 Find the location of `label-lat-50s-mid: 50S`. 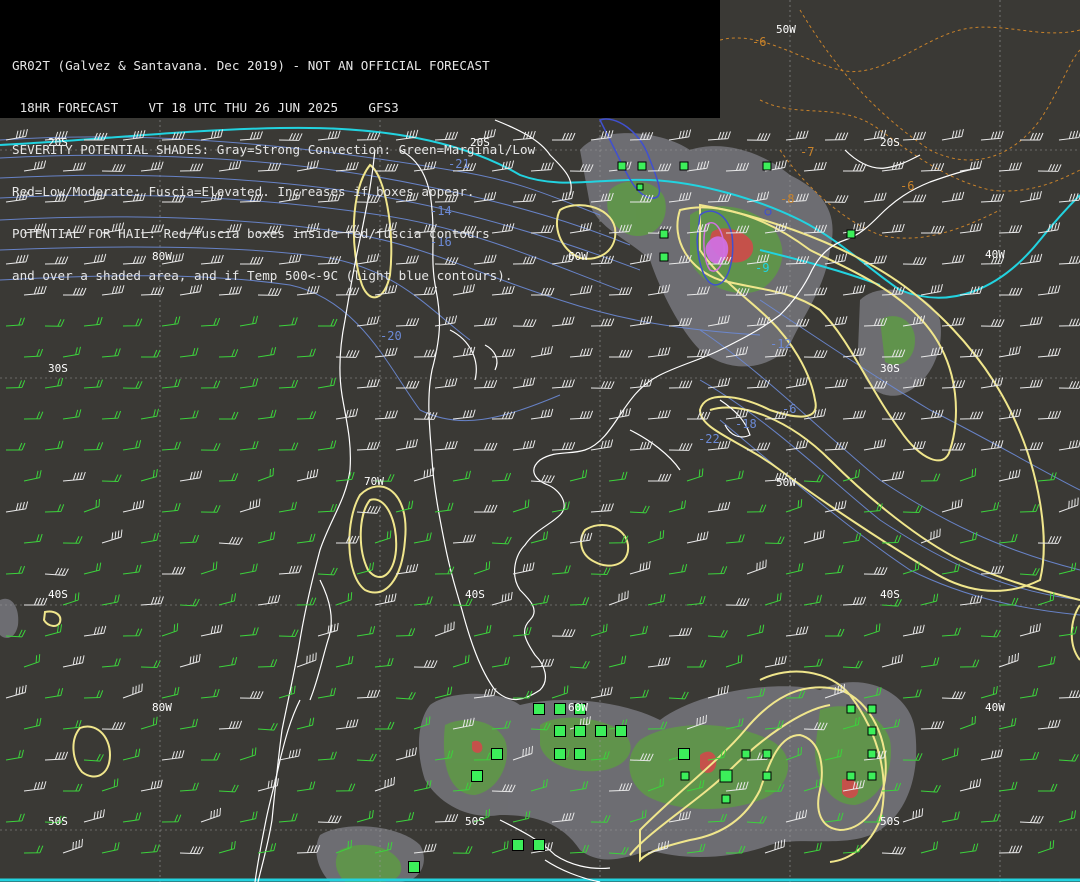

label-lat-50s-mid: 50S is located at coordinates (475, 821).